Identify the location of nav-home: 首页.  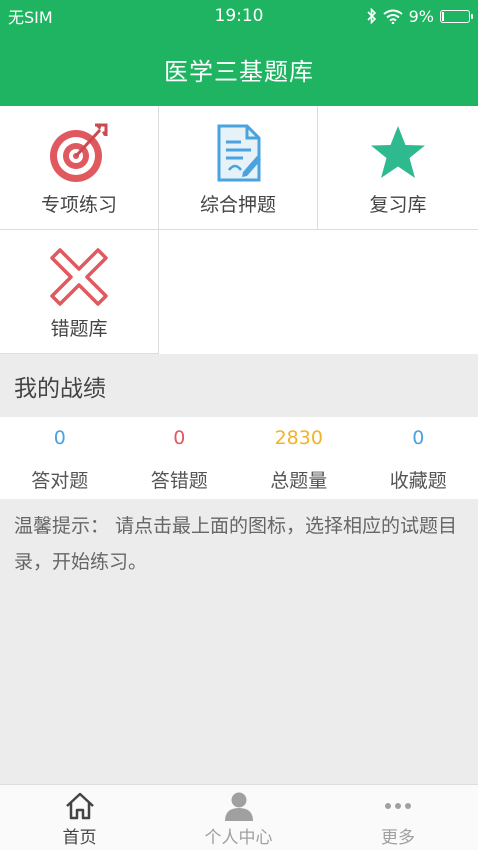
(79, 817).